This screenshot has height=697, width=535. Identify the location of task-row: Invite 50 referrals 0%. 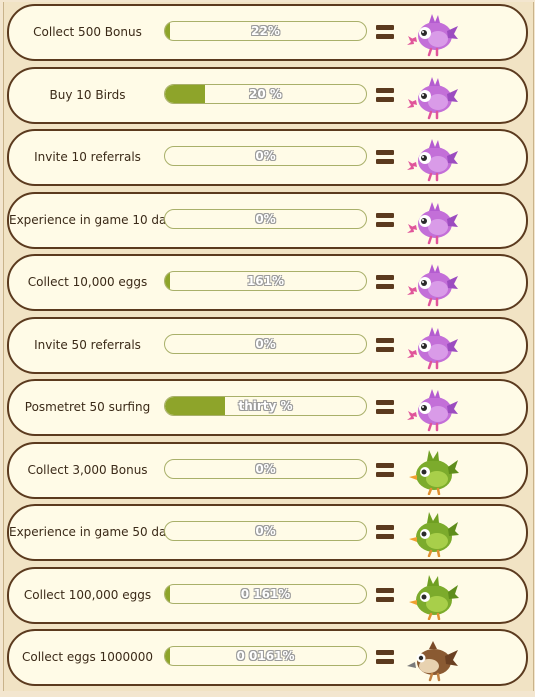
(267, 345).